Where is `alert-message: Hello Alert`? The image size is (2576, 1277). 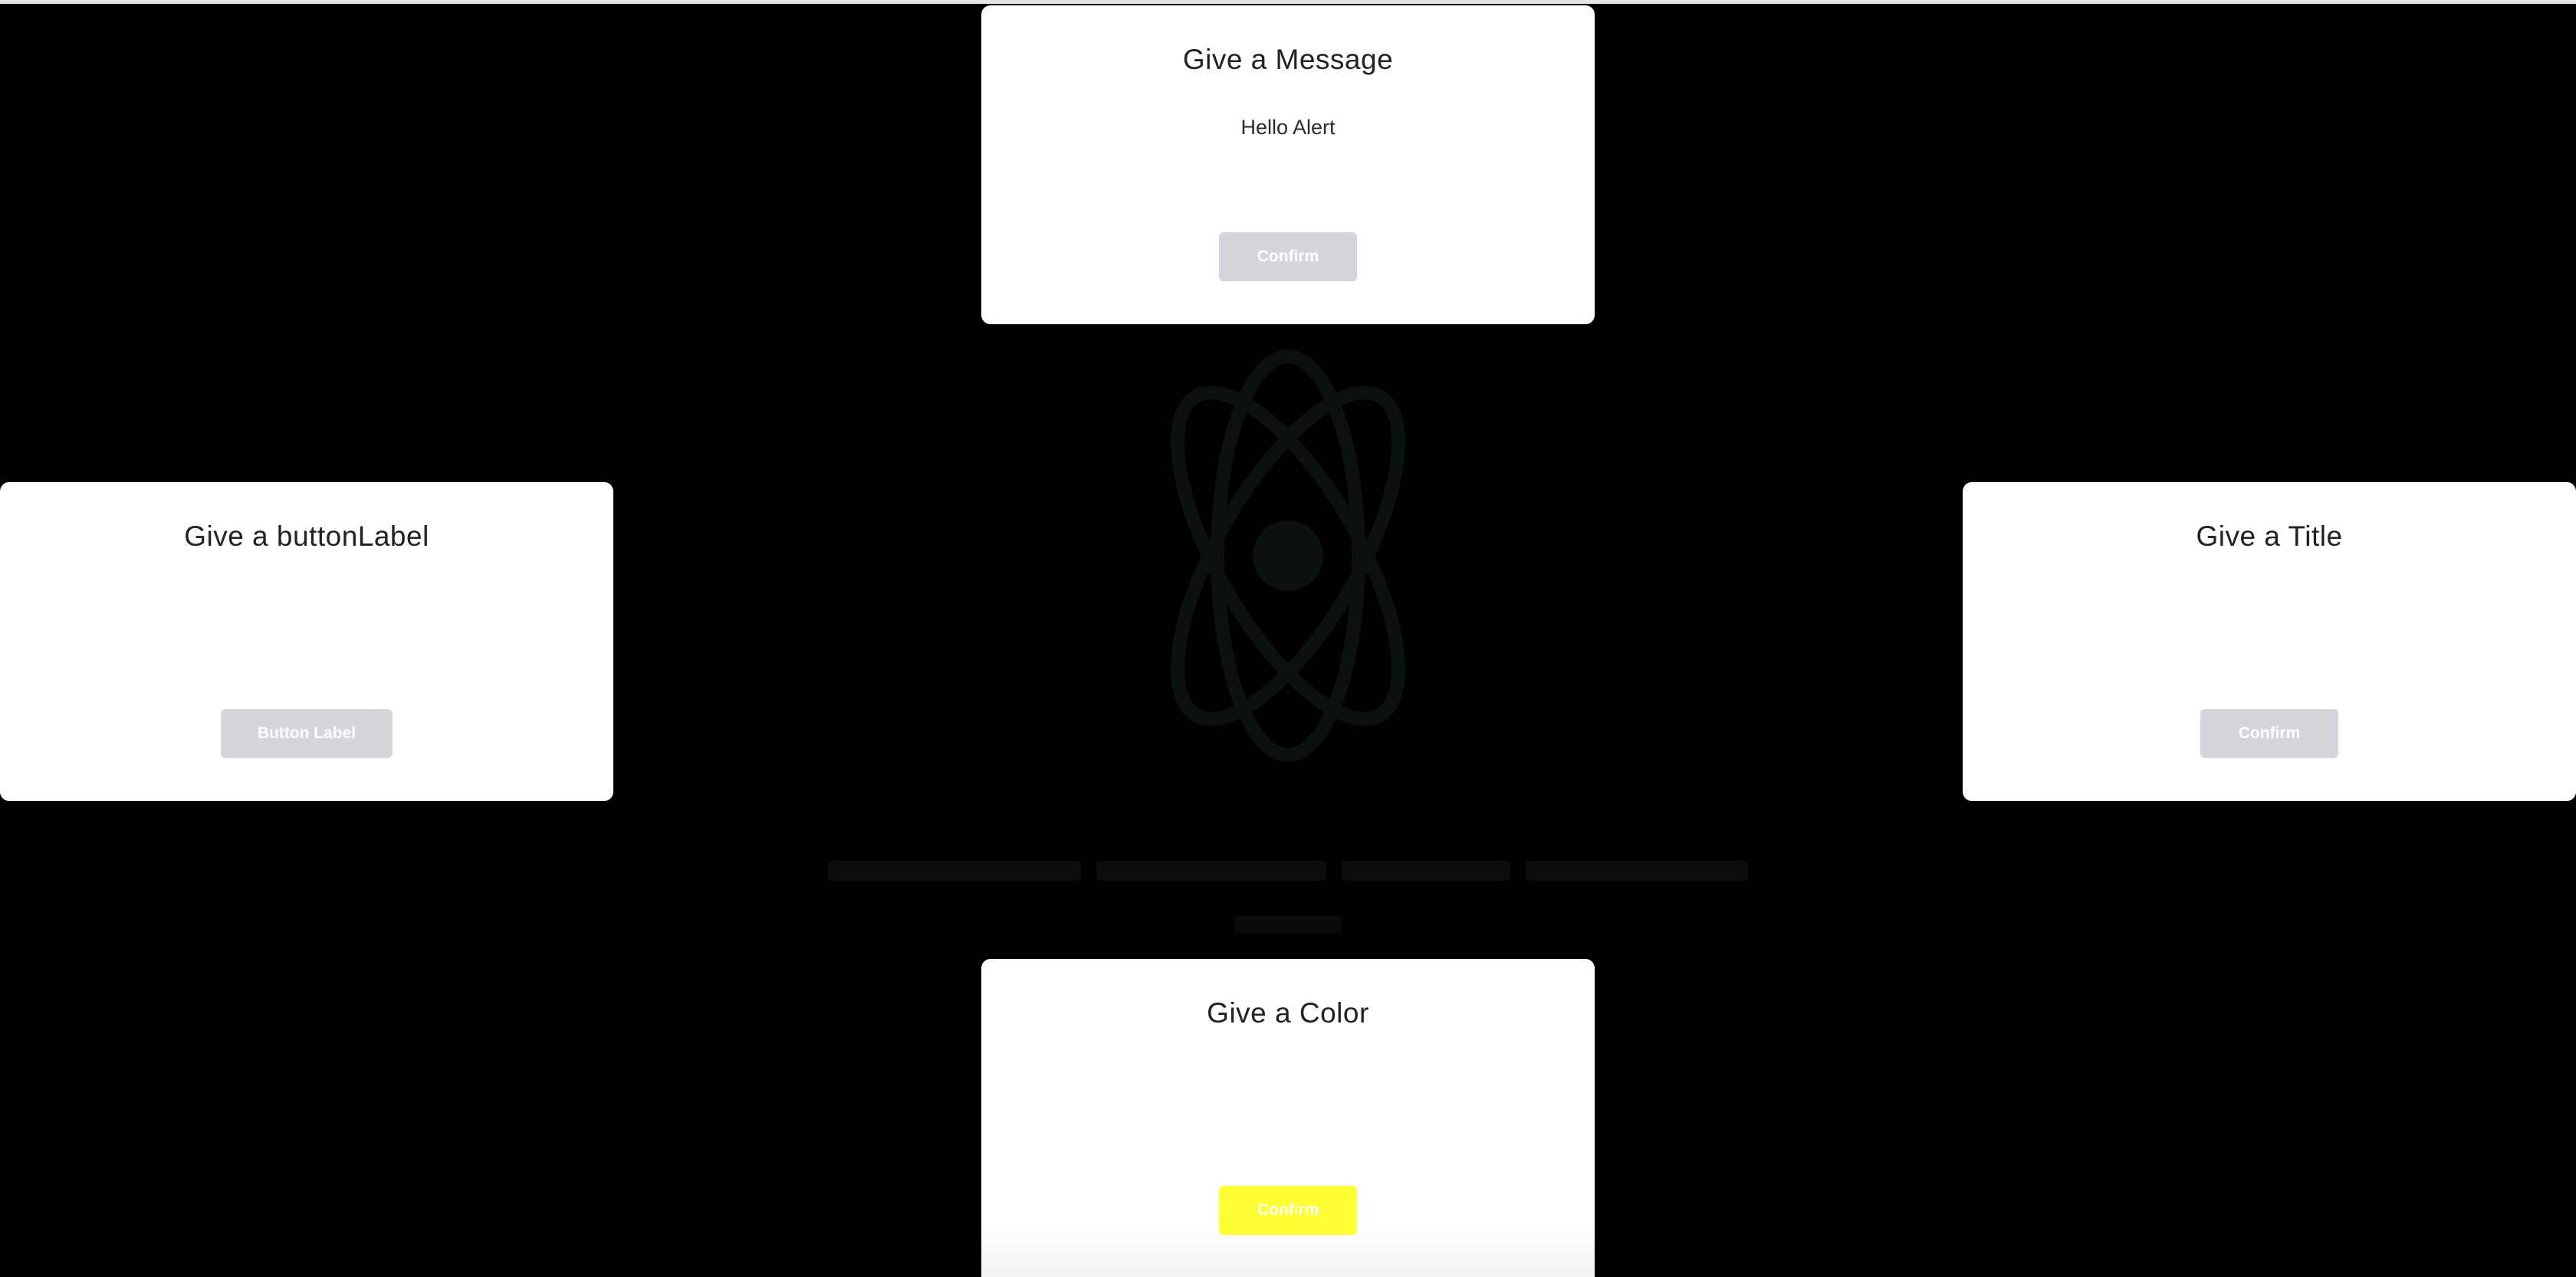
alert-message: Hello Alert is located at coordinates (1288, 127).